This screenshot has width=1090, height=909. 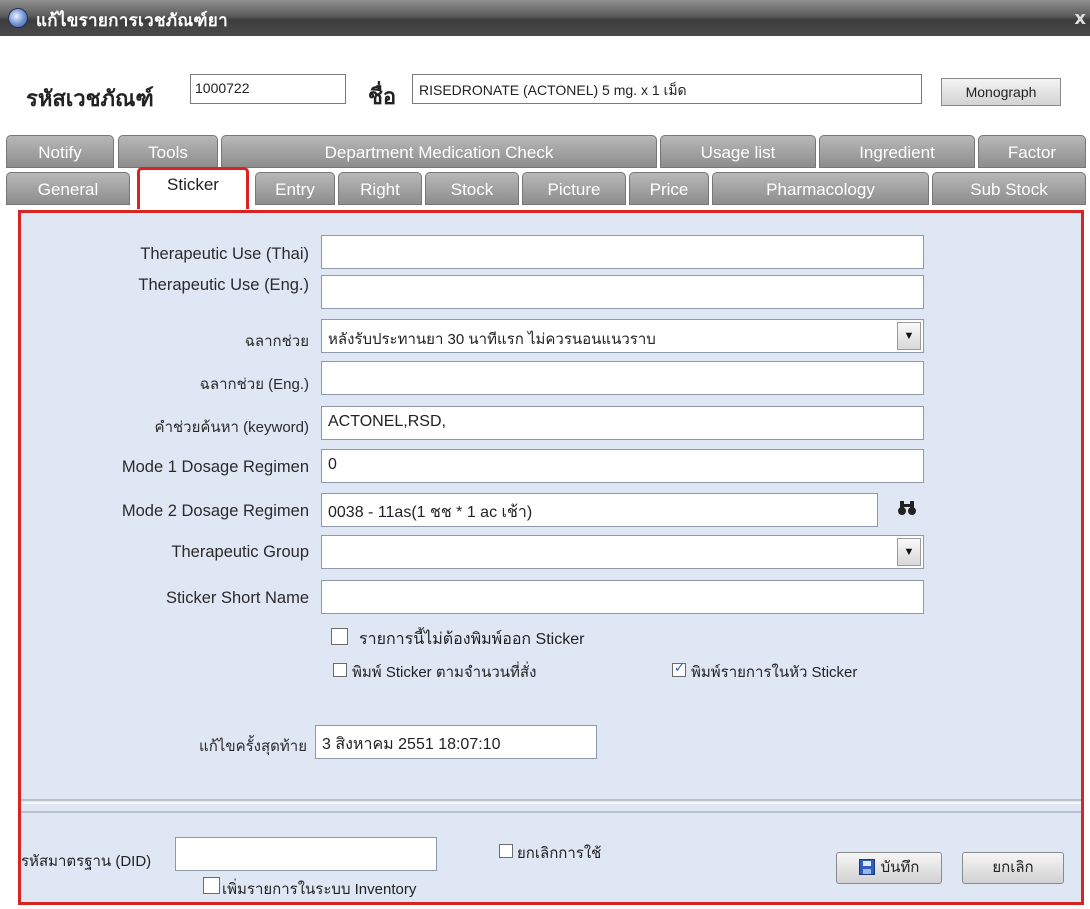 I want to click on tab-price: Price, so click(x=669, y=188).